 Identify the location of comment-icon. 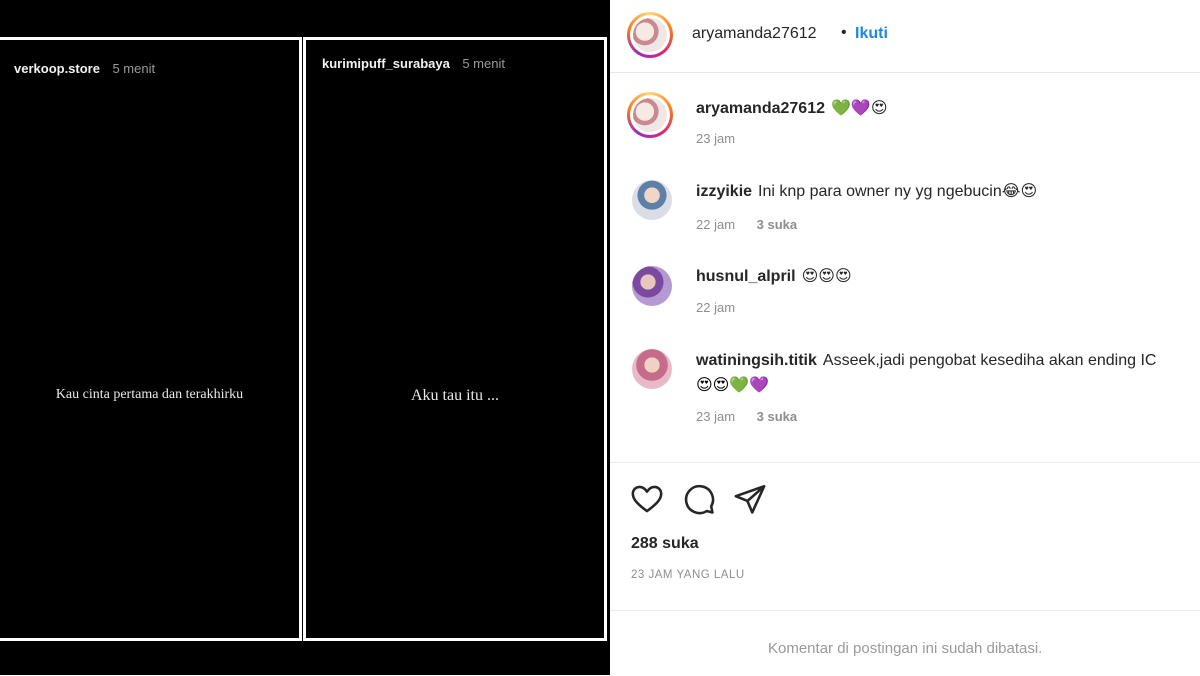
(699, 499).